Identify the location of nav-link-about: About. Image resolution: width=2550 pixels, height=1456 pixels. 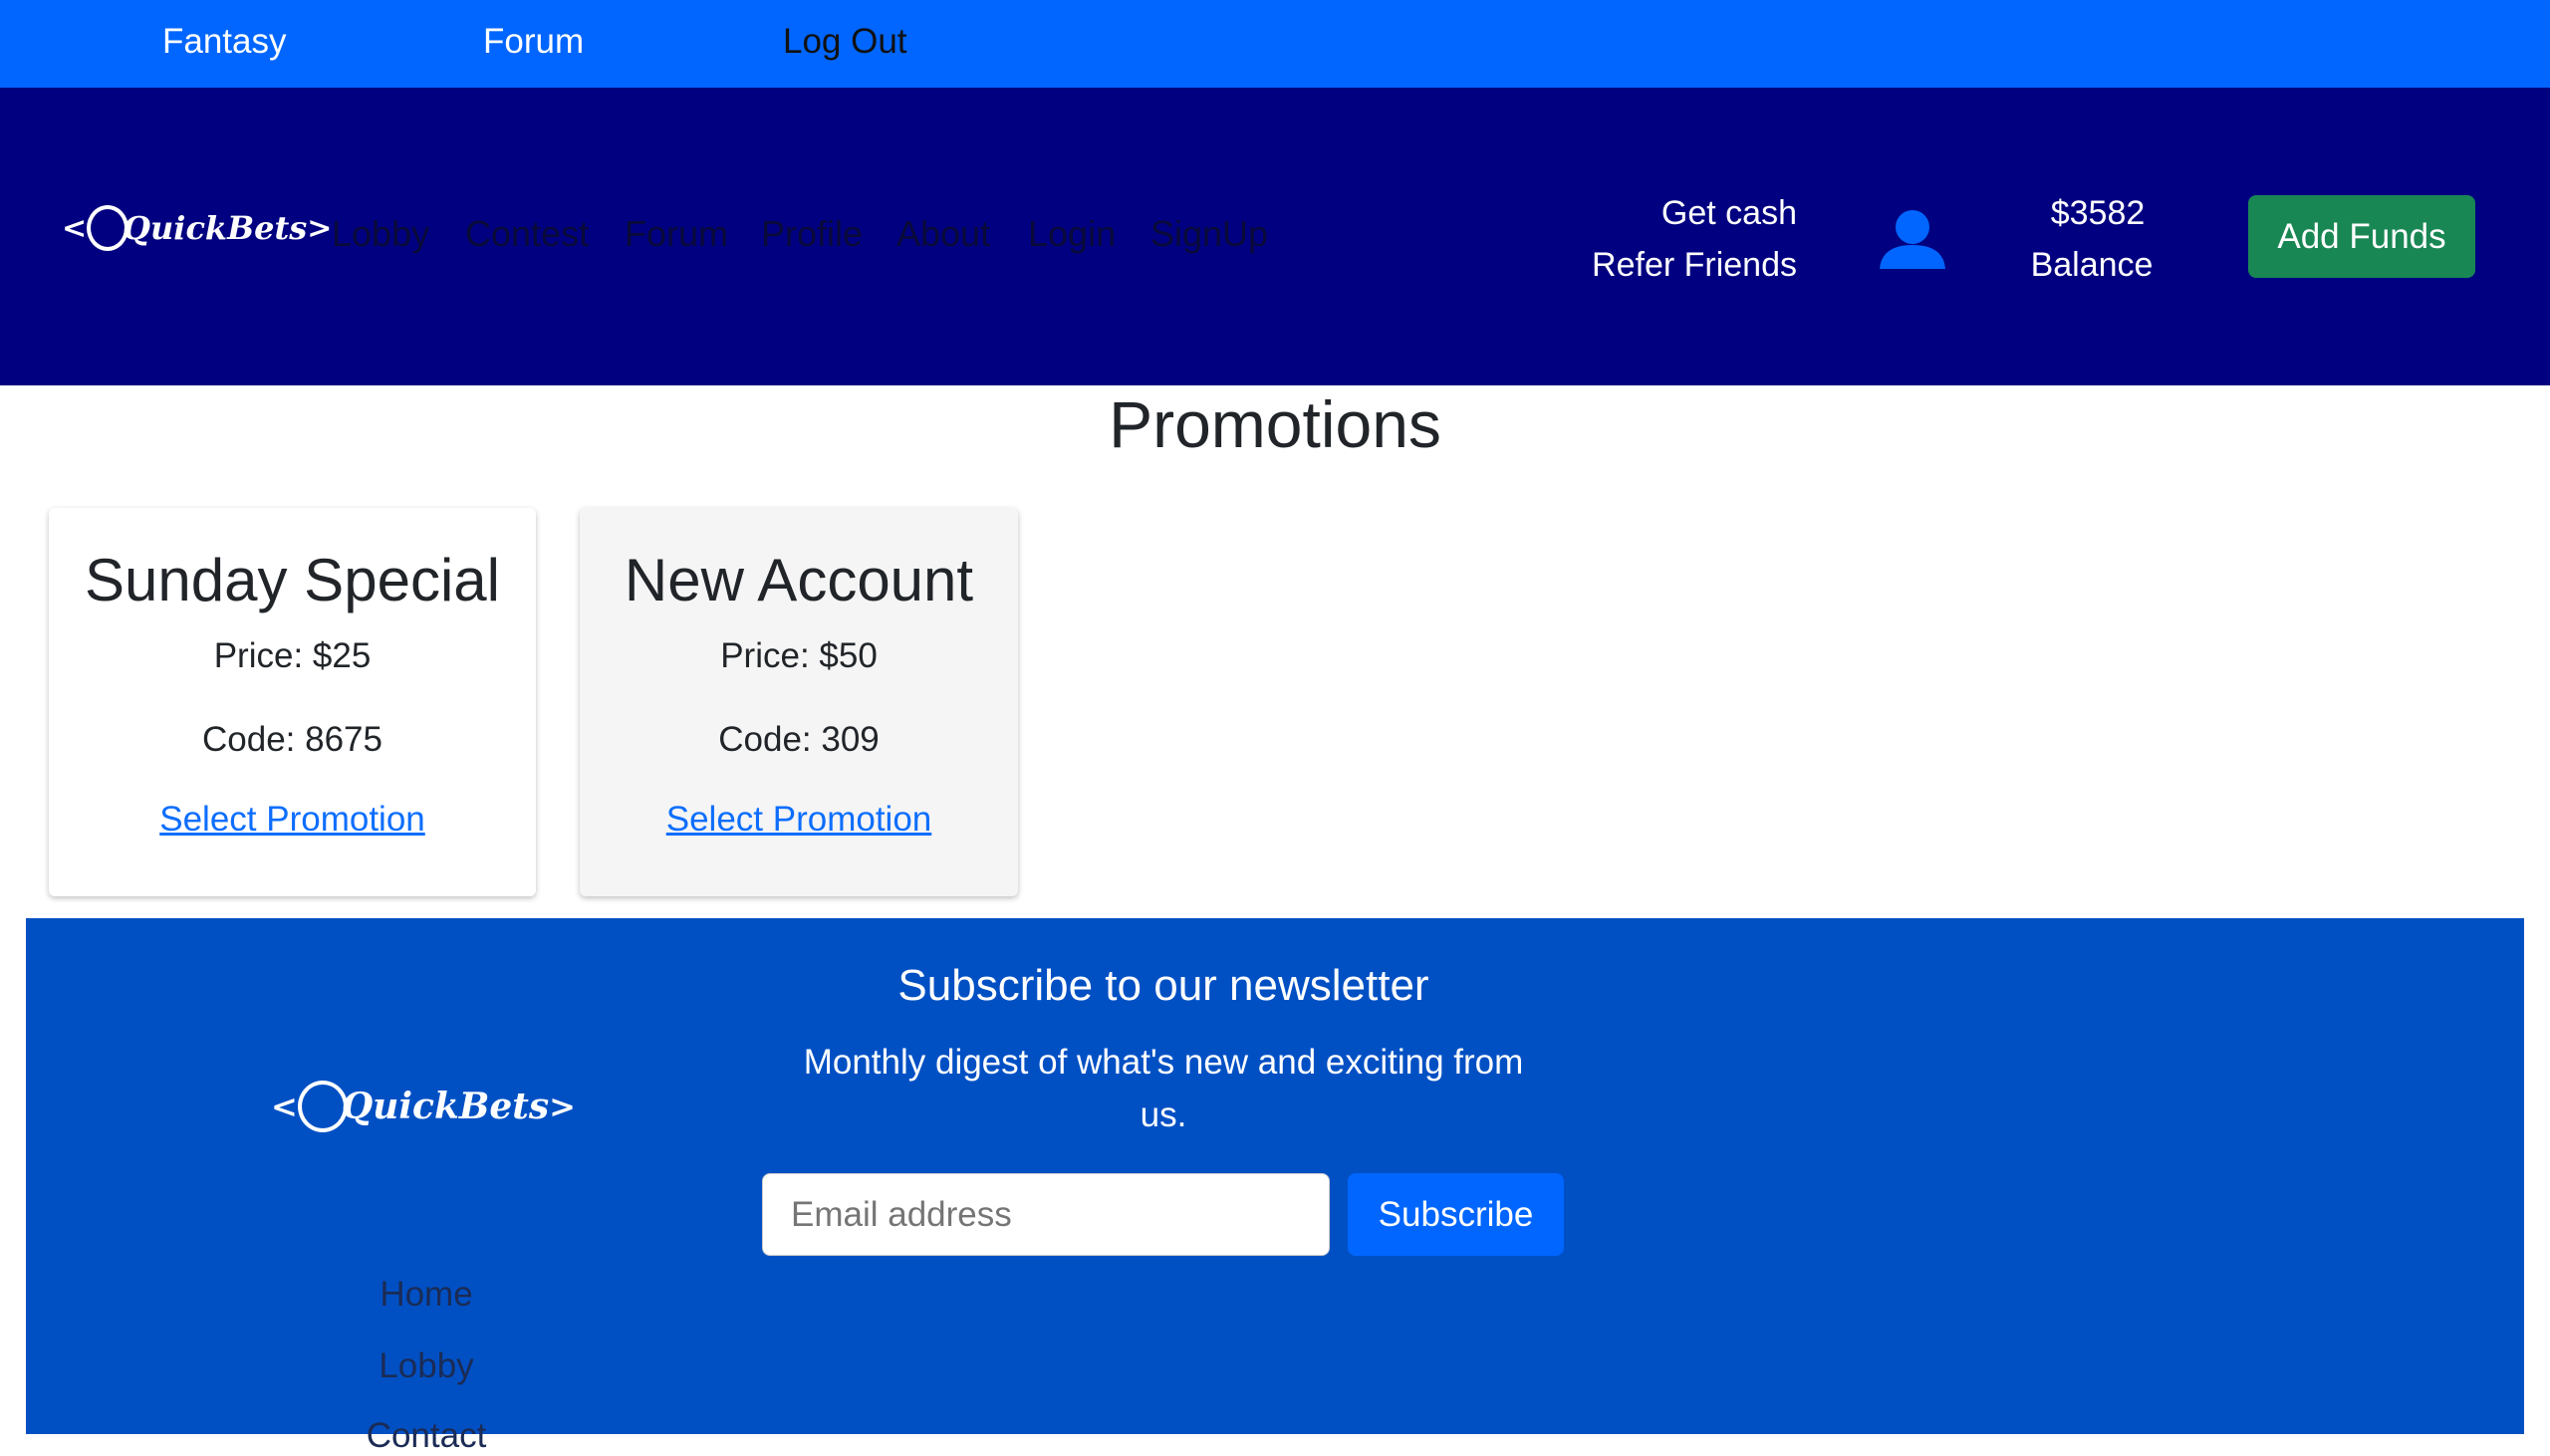
(943, 234).